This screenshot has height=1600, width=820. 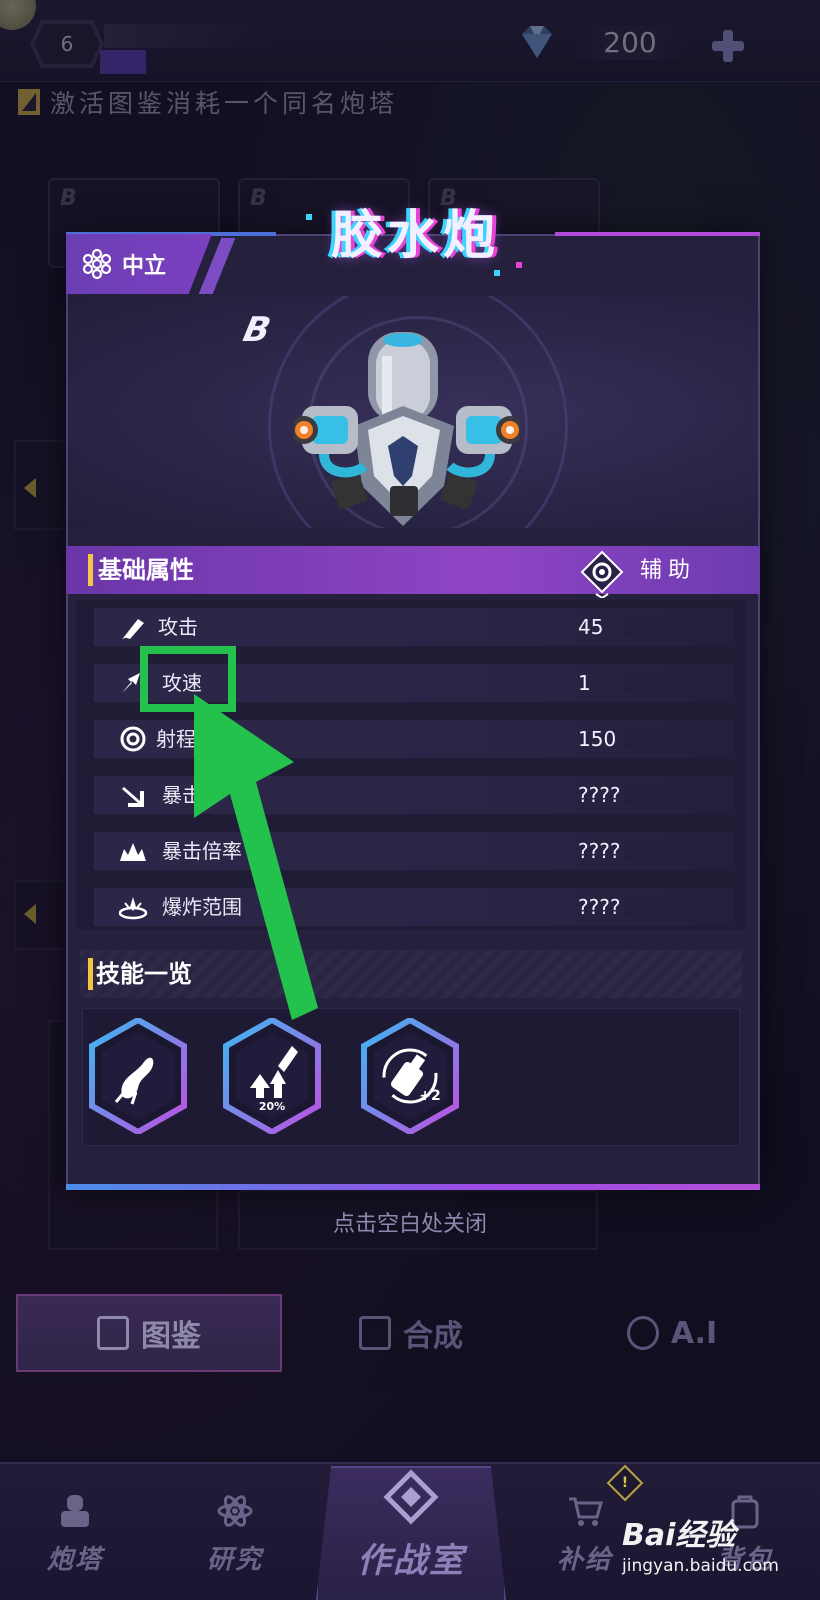 I want to click on tab-ai: A.I, so click(x=672, y=1333).